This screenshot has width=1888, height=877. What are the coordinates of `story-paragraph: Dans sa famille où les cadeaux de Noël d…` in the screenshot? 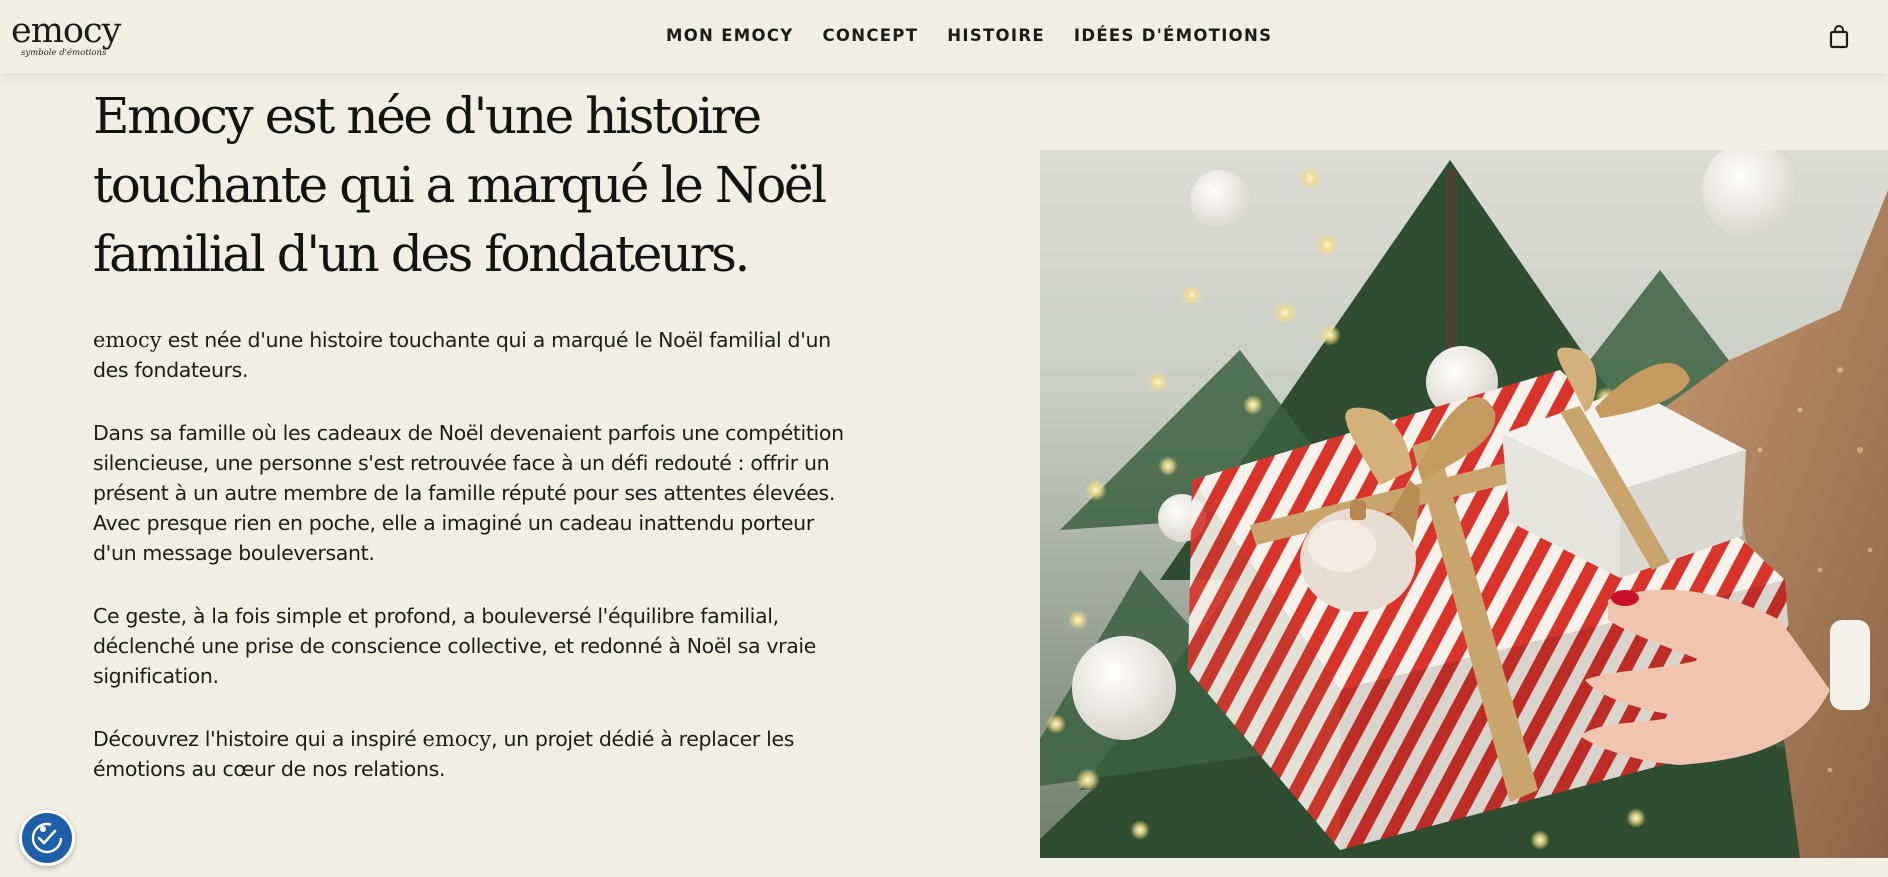 It's located at (473, 493).